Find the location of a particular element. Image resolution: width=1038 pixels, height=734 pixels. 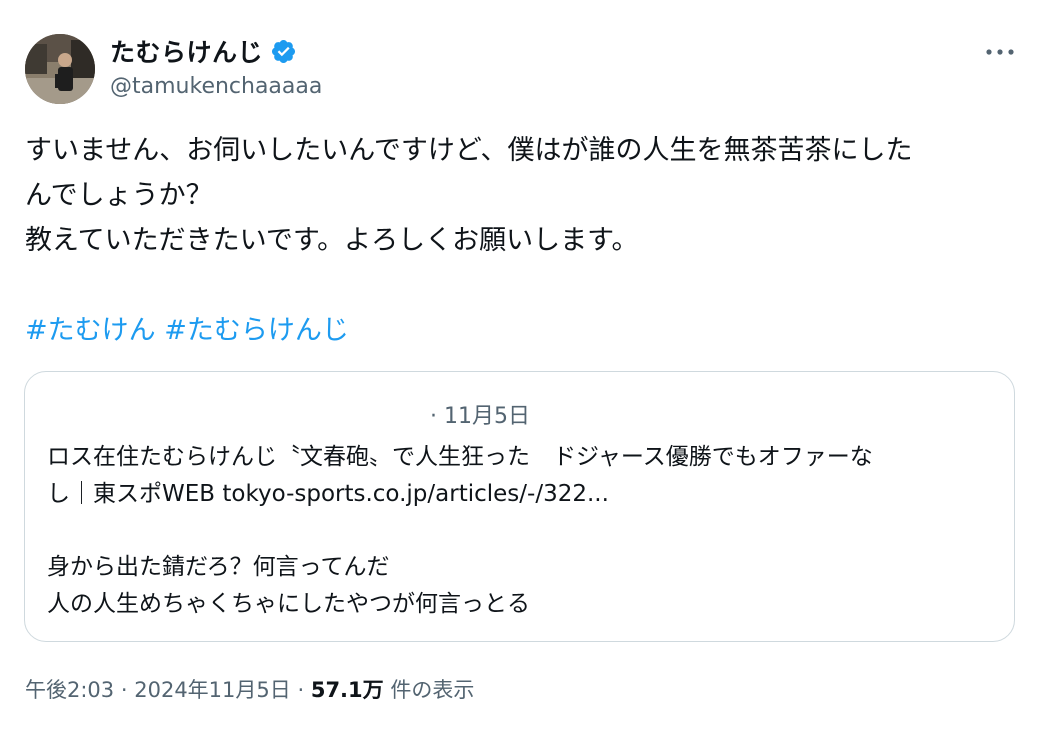

hashtag-link: #たむけん is located at coordinates (90, 330).